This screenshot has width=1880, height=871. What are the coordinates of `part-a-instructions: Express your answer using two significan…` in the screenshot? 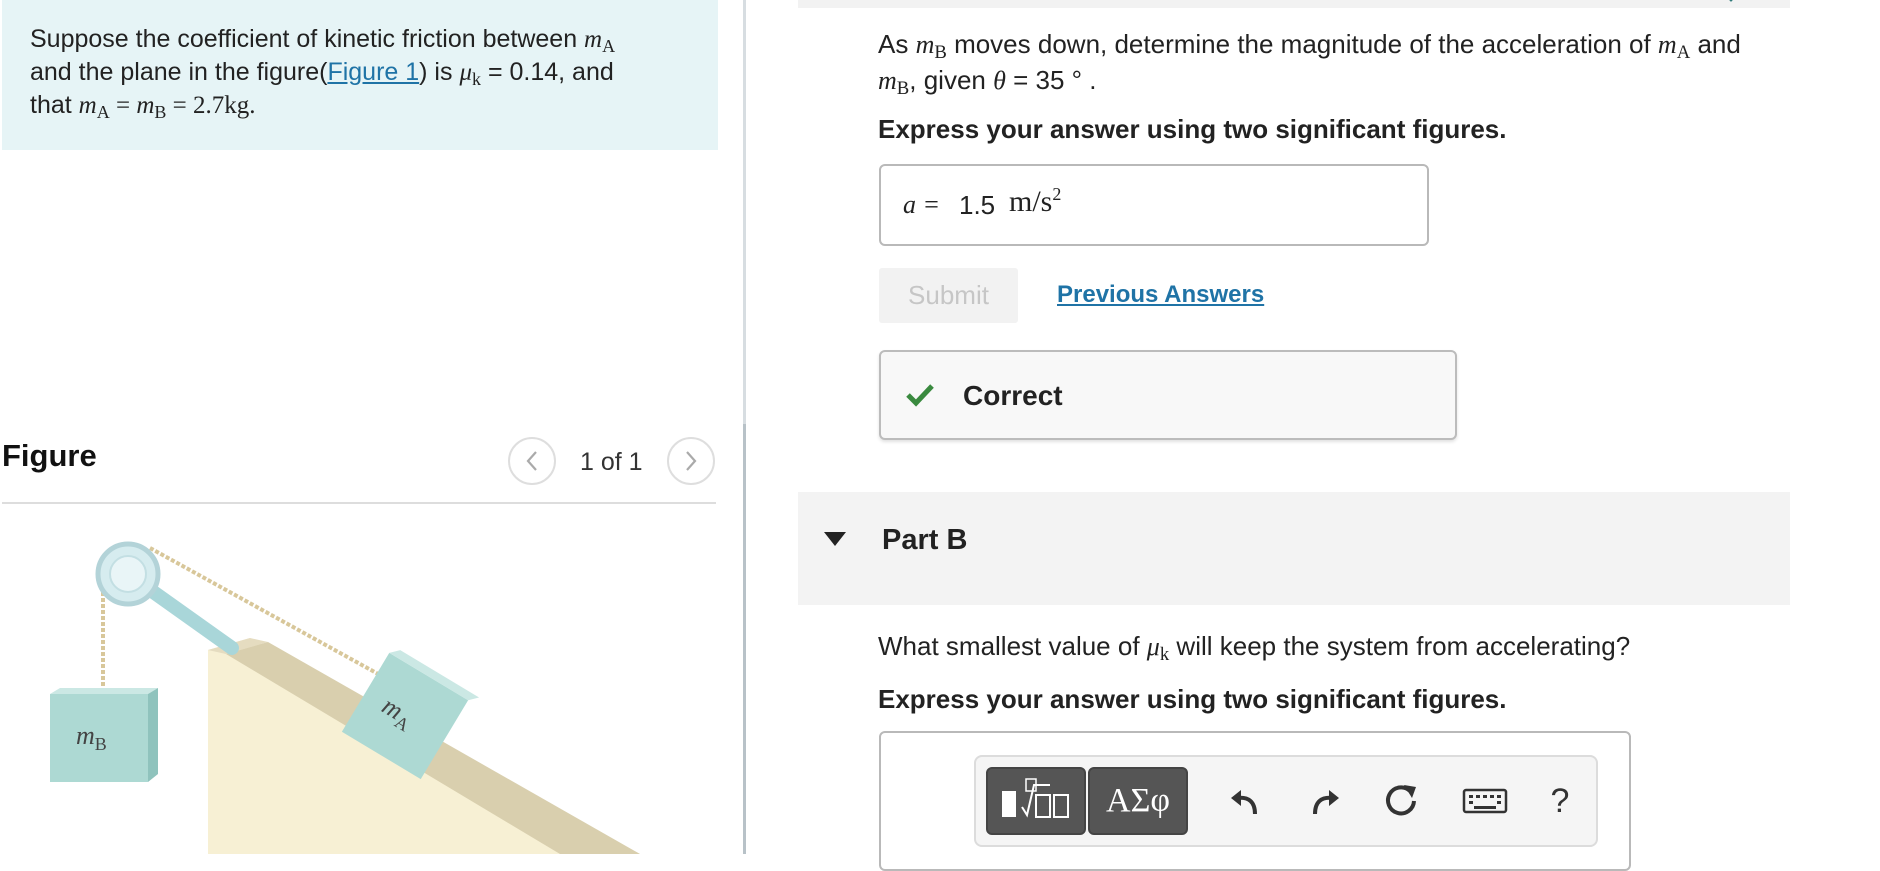 It's located at (1192, 129).